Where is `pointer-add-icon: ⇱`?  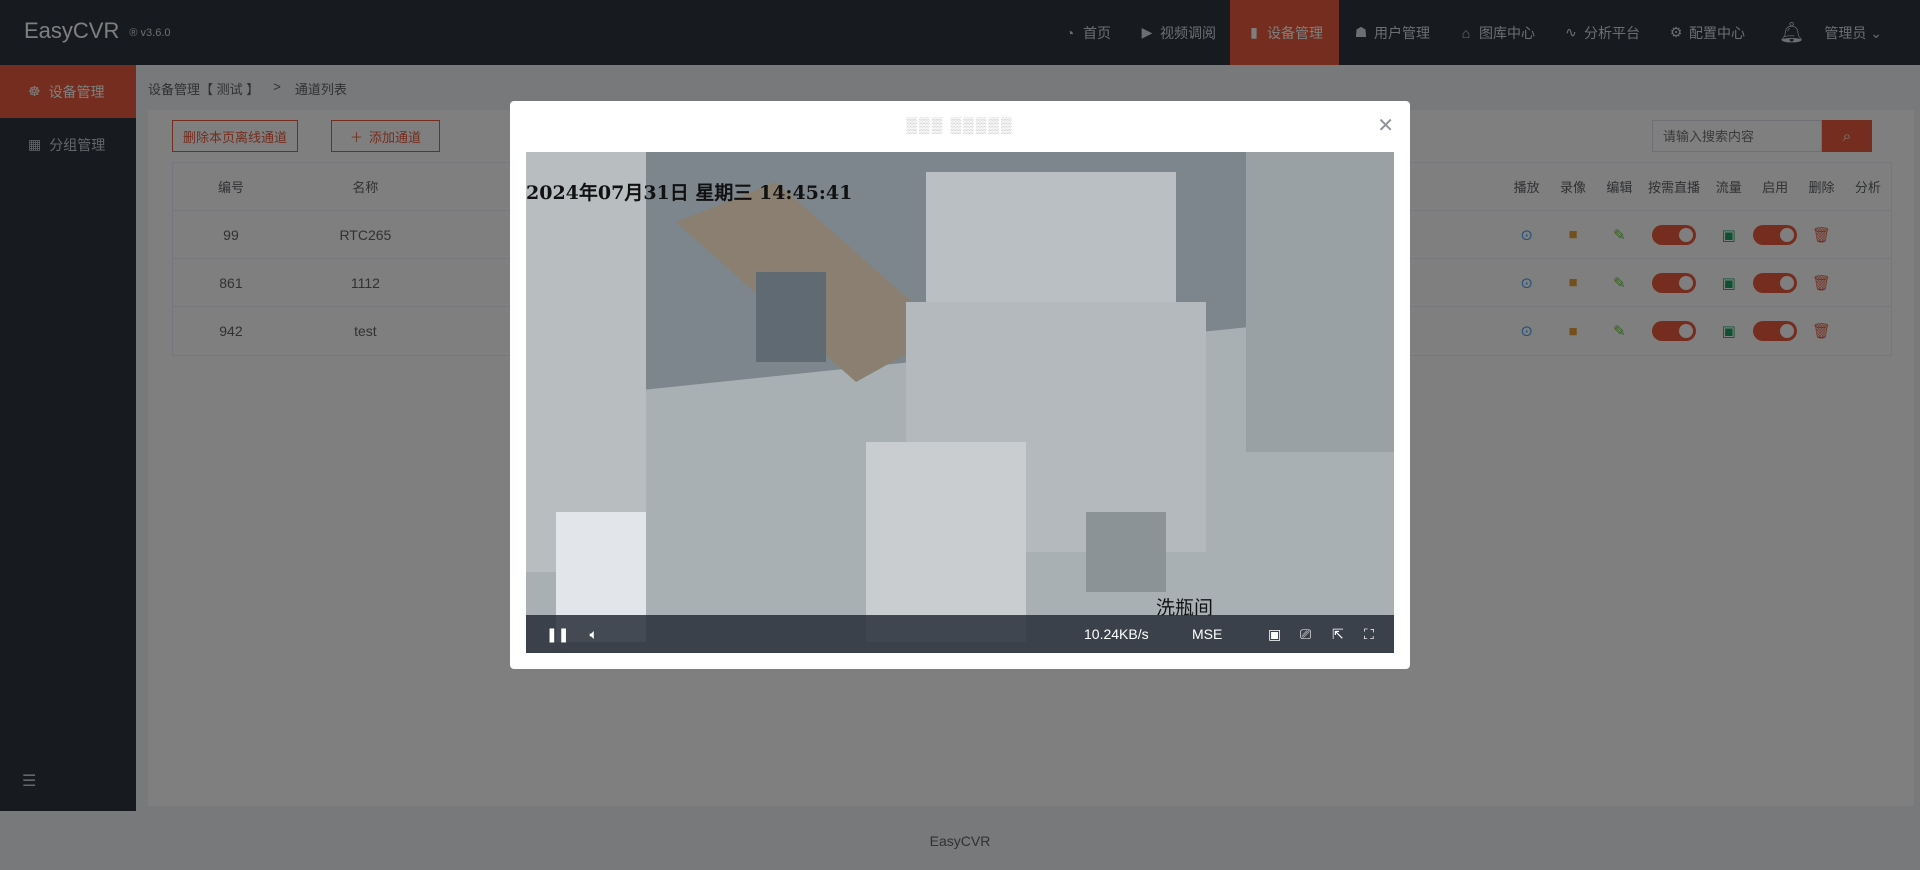
pointer-add-icon: ⇱ is located at coordinates (1338, 634).